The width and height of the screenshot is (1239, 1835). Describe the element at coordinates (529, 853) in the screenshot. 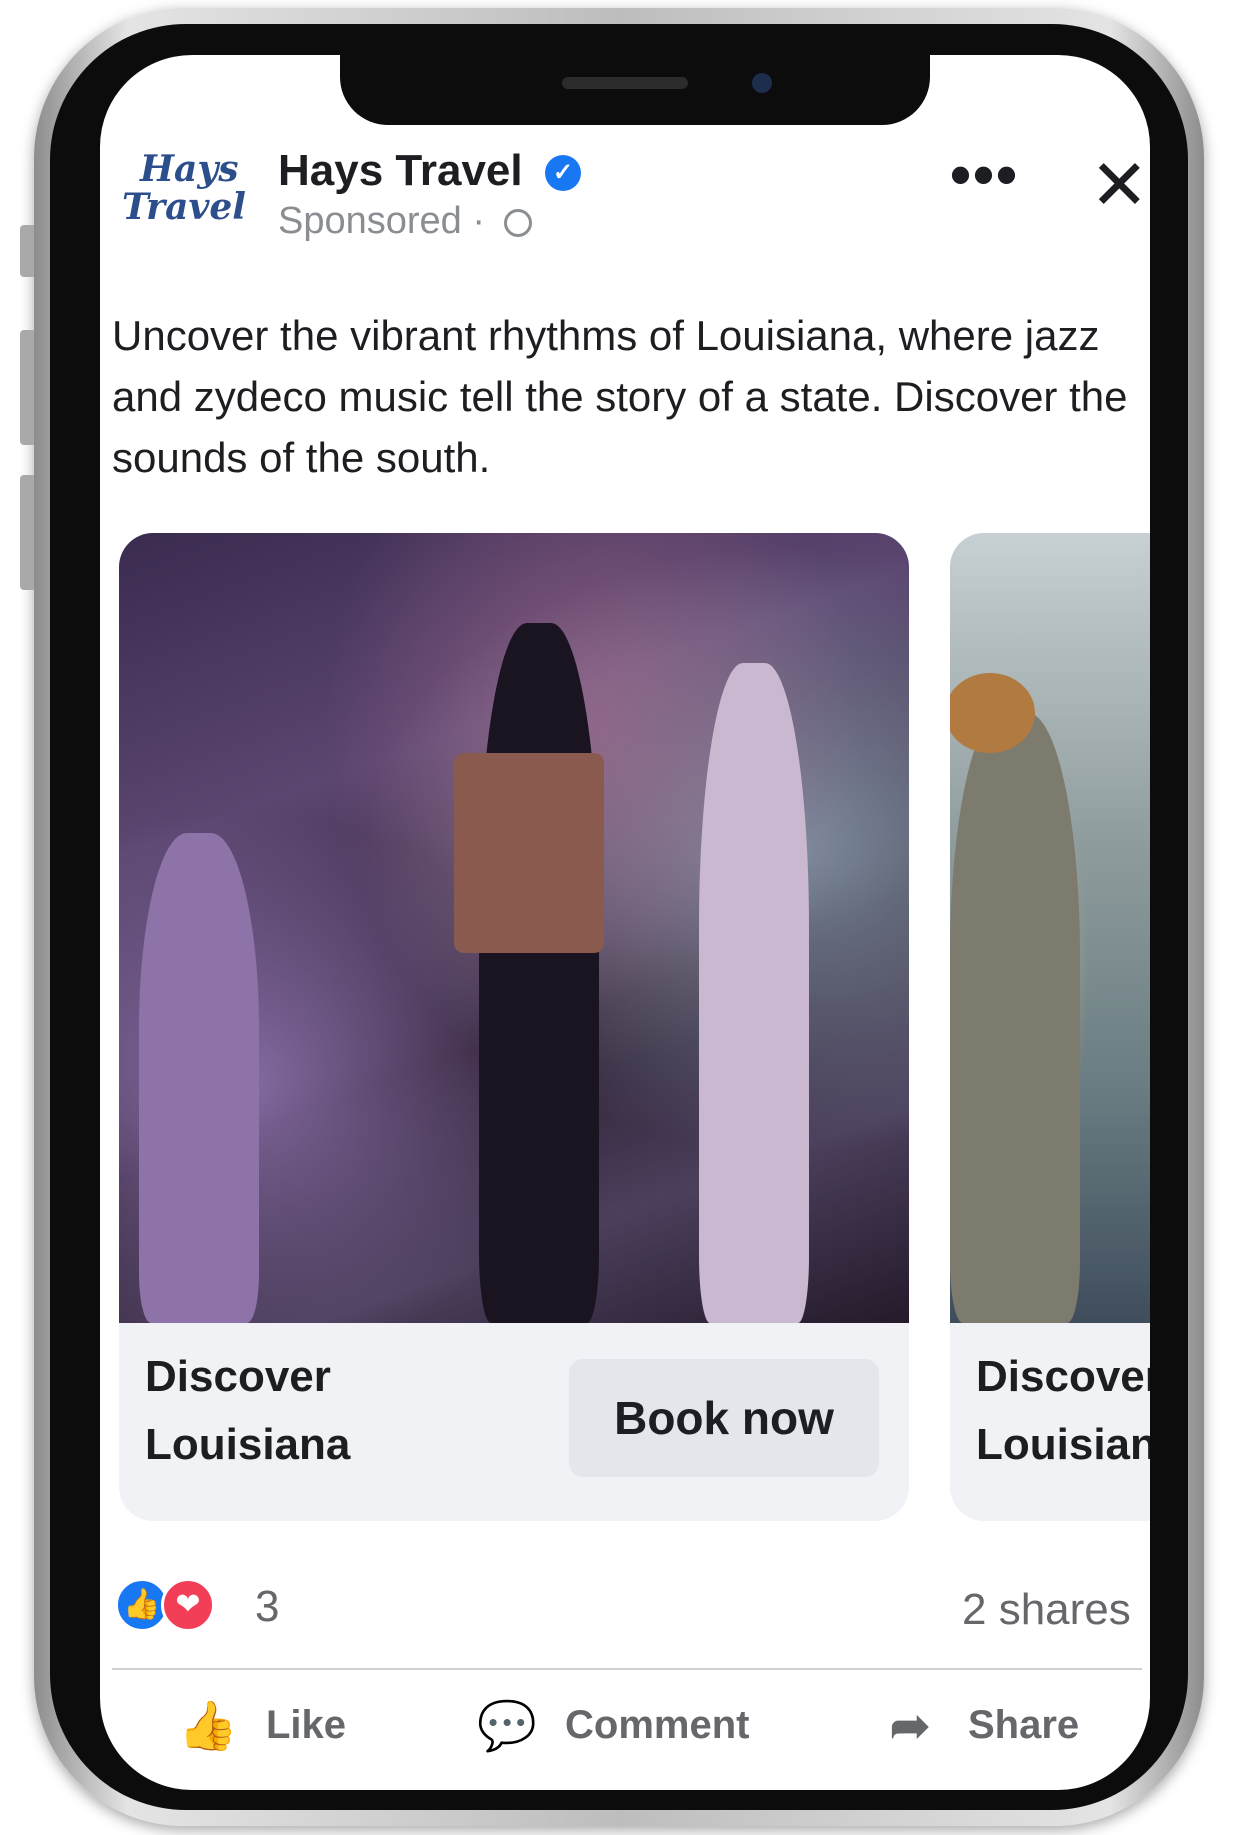

I see `washboard-shape` at that location.